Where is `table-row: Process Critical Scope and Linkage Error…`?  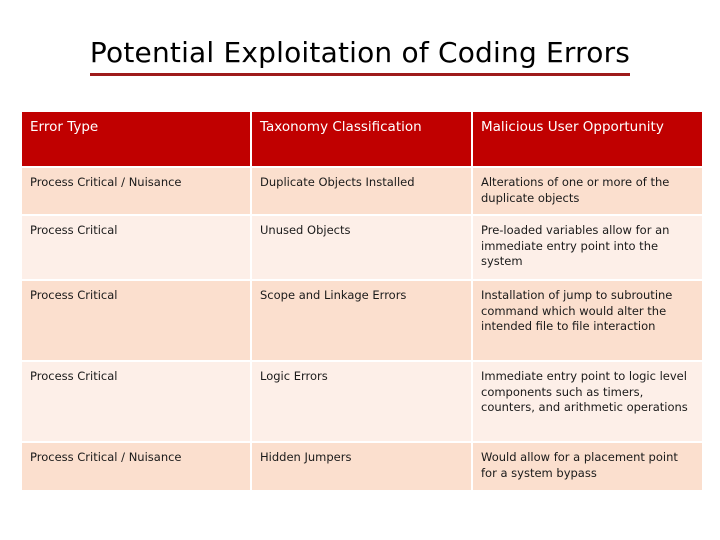 table-row: Process Critical Scope and Linkage Error… is located at coordinates (362, 320).